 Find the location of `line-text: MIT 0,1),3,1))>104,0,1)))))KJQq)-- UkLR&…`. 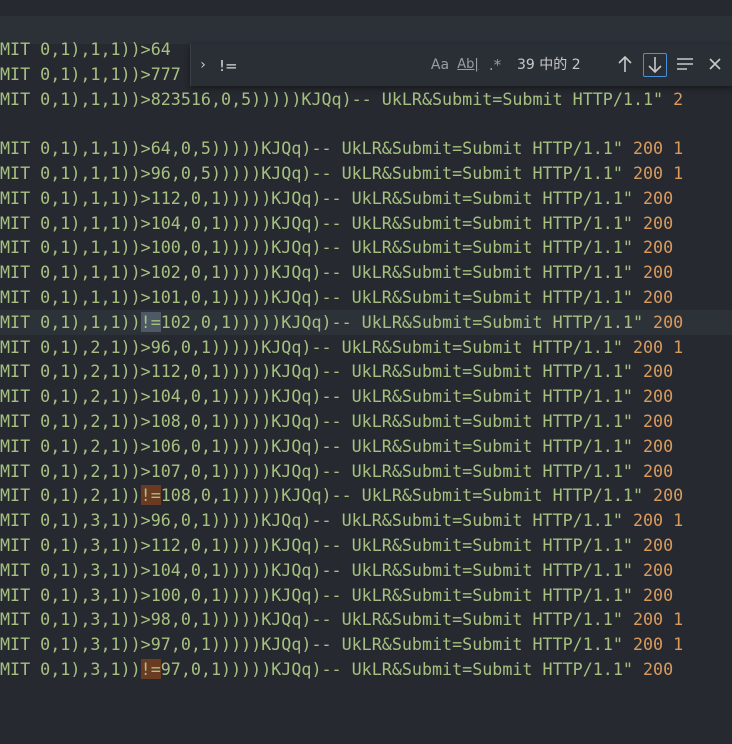

line-text: MIT 0,1),3,1))>104,0,1)))))KJQq)-- UkLR&… is located at coordinates (321, 569).